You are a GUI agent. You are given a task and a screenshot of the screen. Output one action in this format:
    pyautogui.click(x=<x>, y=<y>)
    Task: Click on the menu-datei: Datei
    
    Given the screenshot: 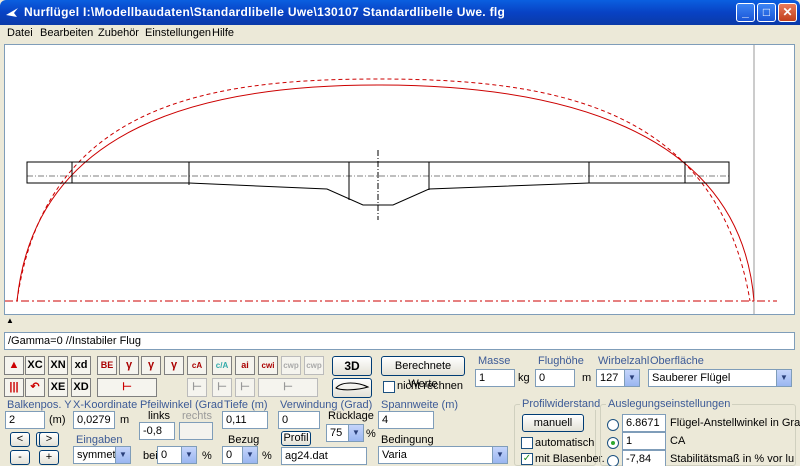 What is the action you would take?
    pyautogui.click(x=20, y=33)
    